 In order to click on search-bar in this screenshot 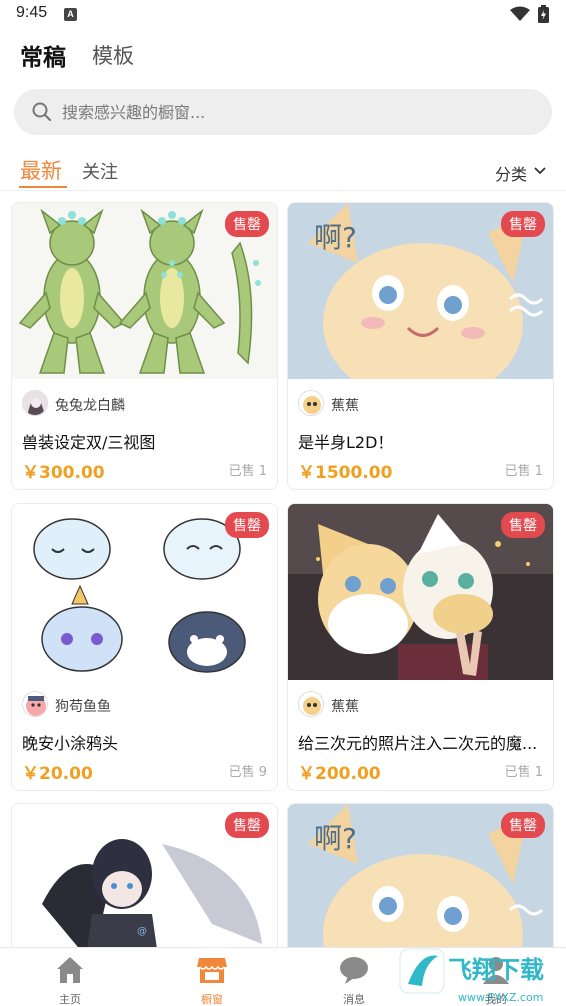, I will do `click(283, 112)`.